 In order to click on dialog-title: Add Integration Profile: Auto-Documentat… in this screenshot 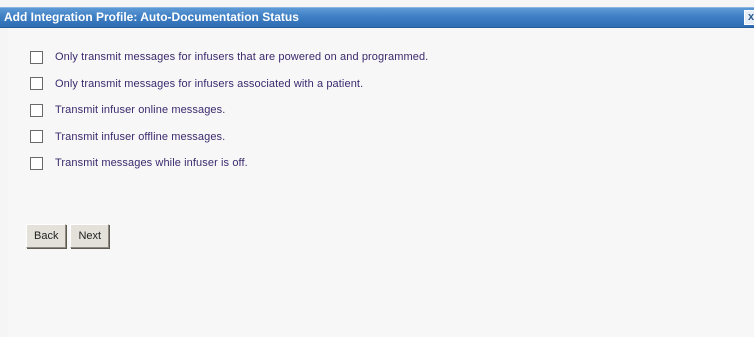, I will do `click(151, 17)`.